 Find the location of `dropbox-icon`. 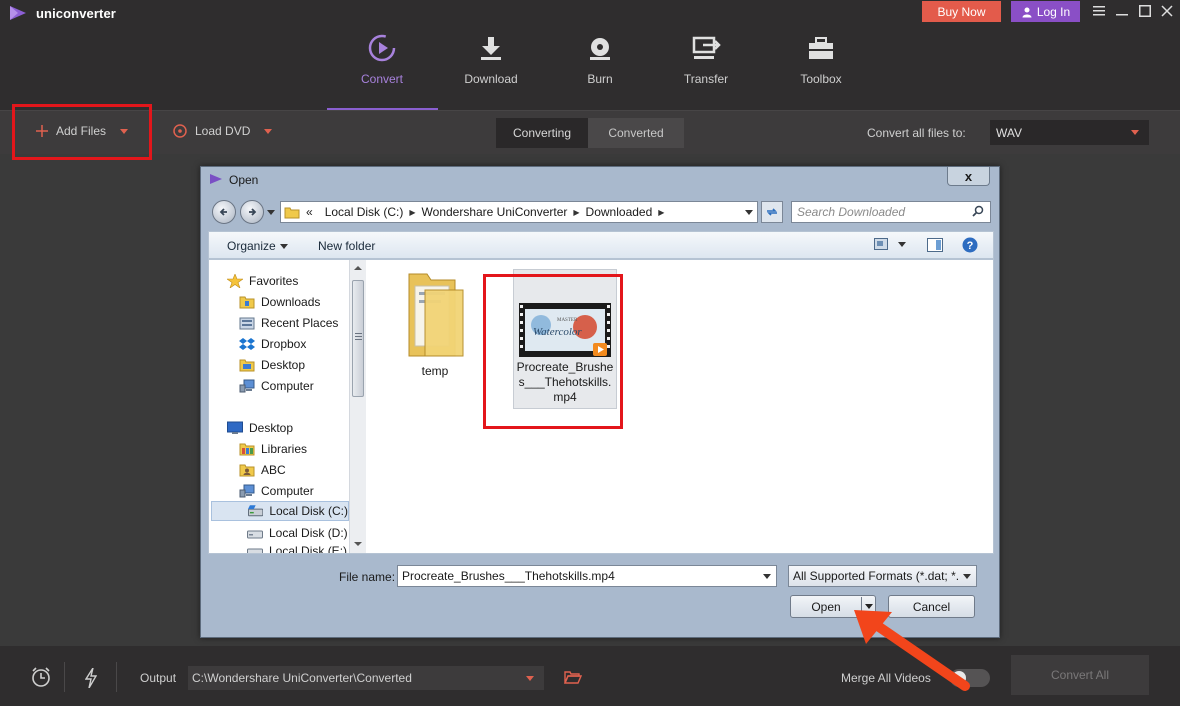

dropbox-icon is located at coordinates (247, 344).